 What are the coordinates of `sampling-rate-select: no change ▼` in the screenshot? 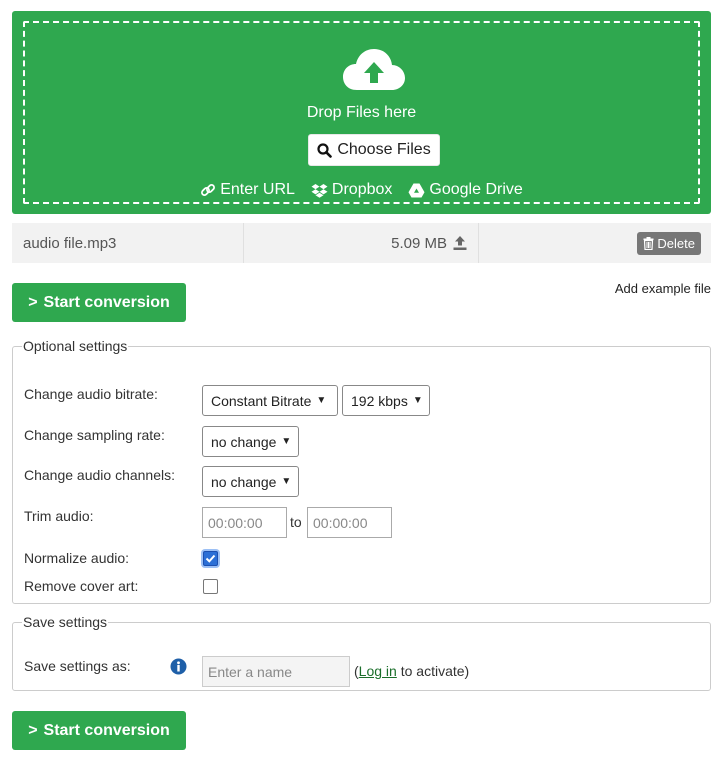 It's located at (250, 441).